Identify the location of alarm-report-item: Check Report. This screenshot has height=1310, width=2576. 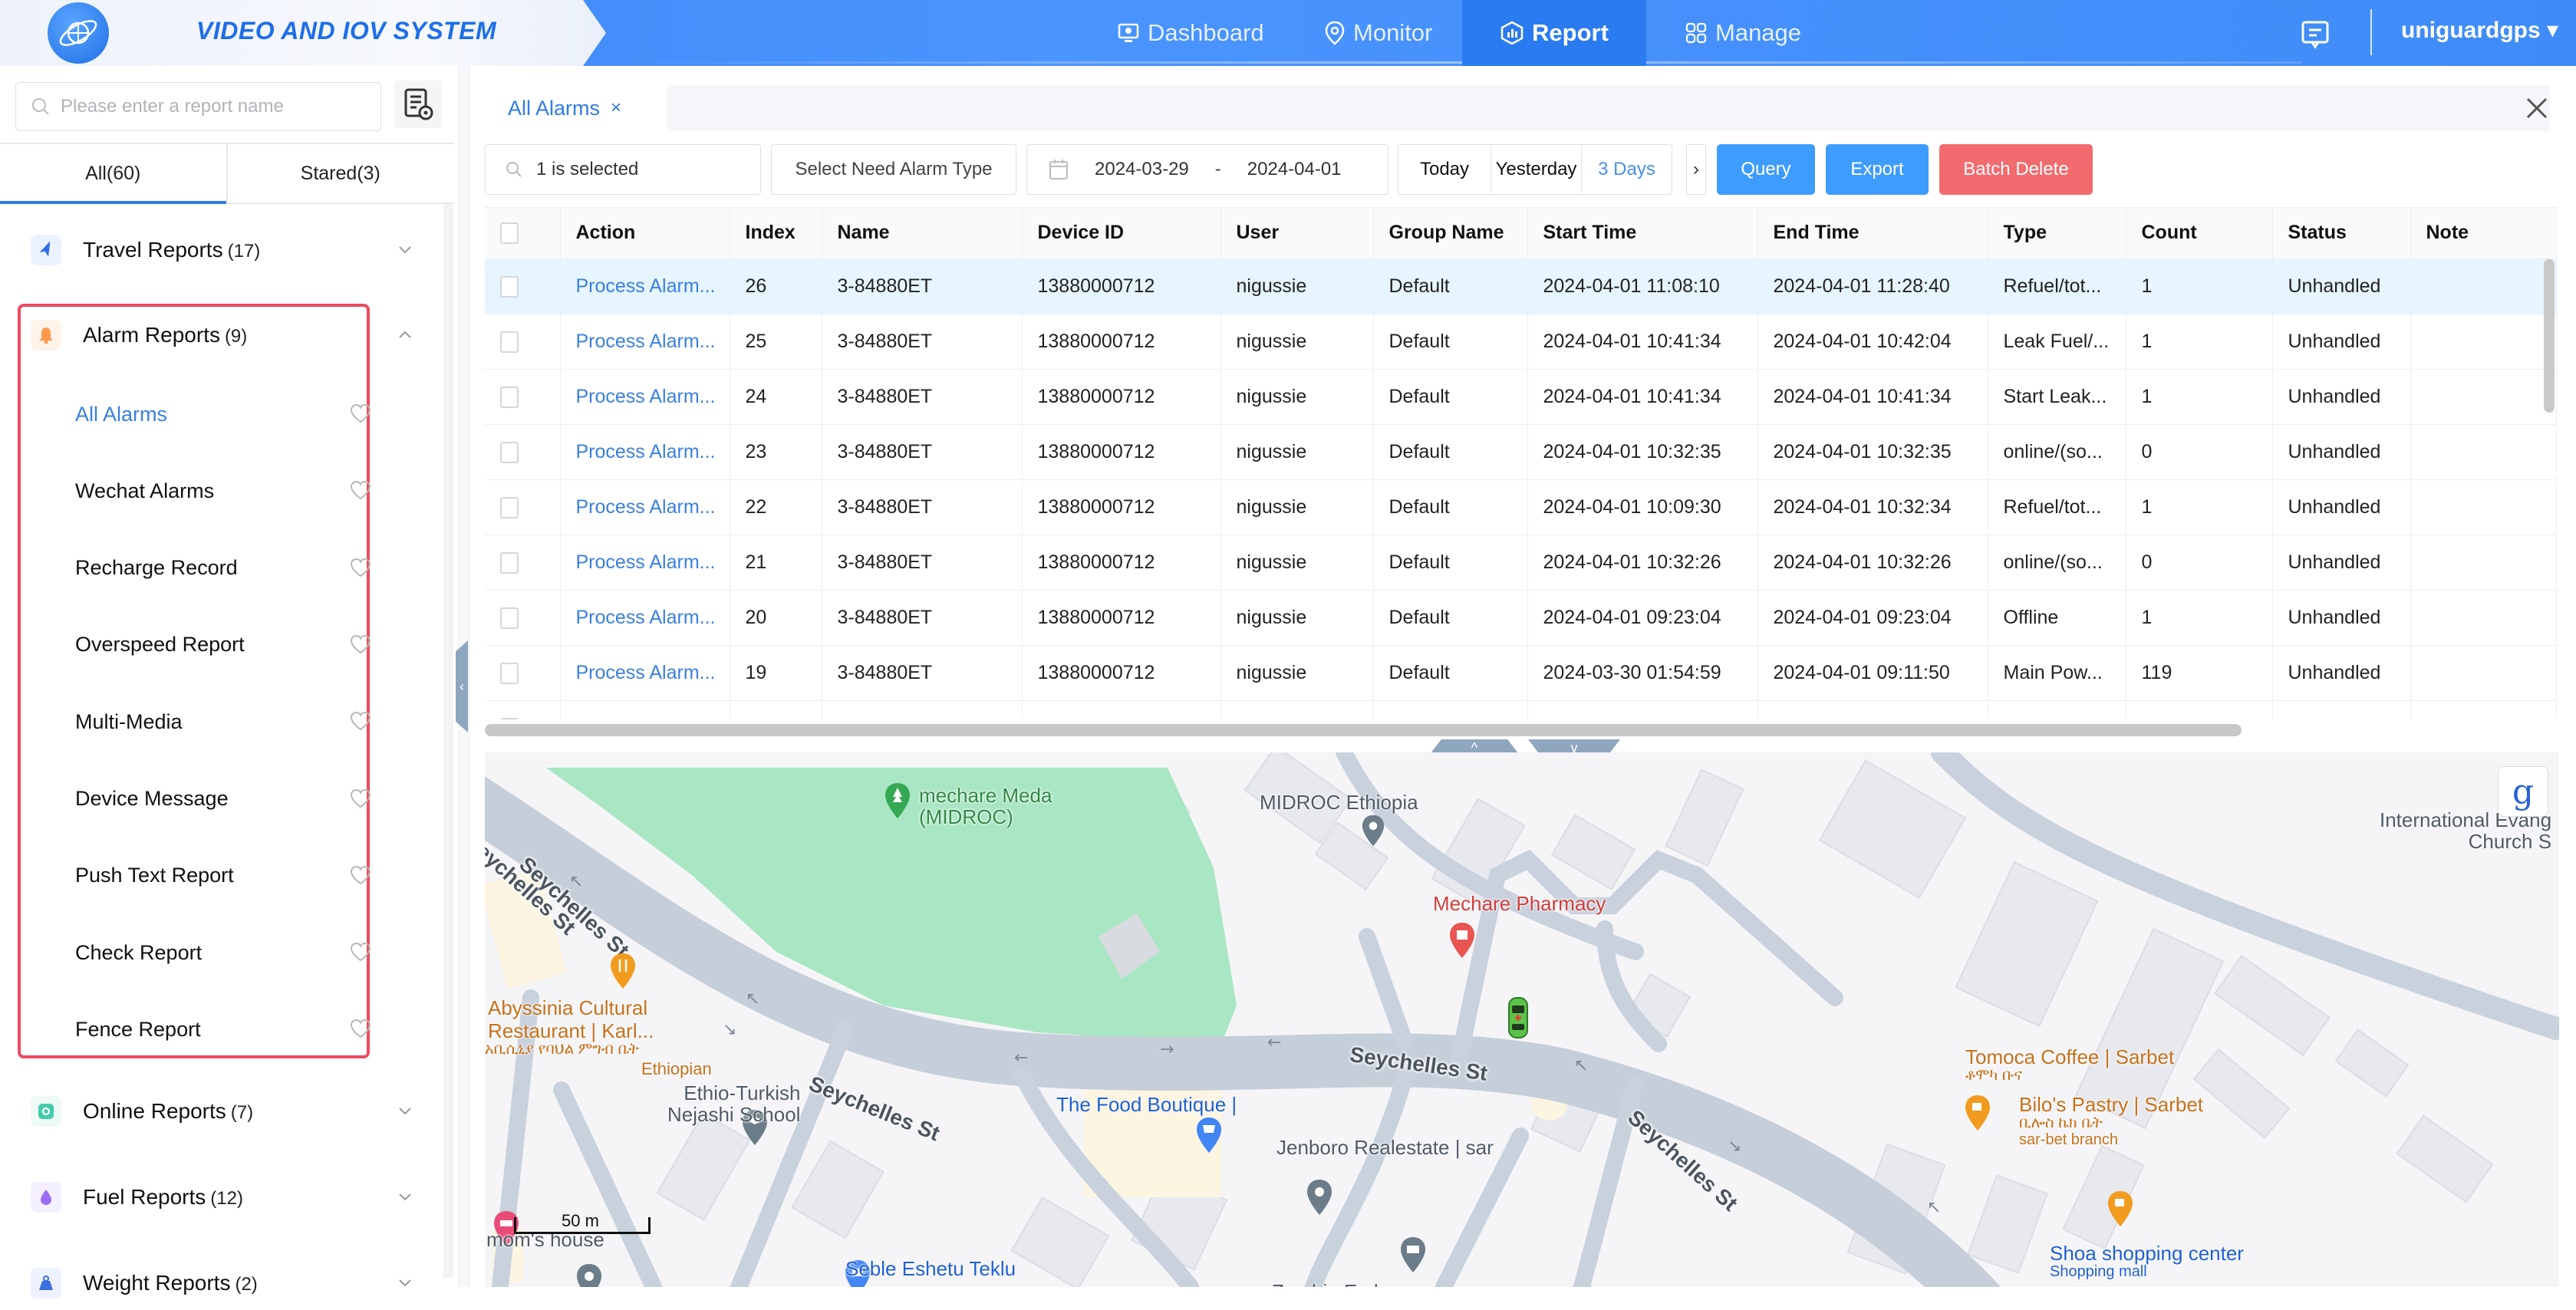
(228, 953).